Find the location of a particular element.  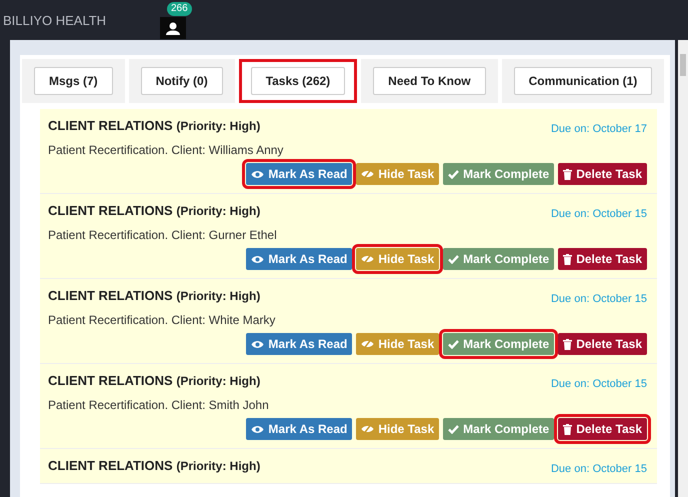

tab: Msgs (7) is located at coordinates (73, 81).